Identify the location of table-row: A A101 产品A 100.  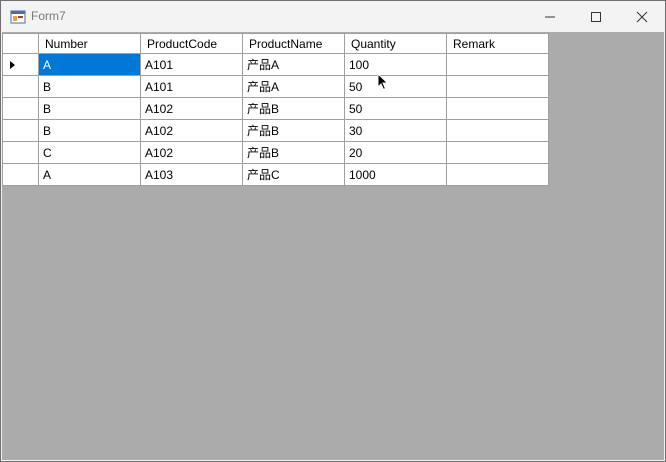
(275, 64).